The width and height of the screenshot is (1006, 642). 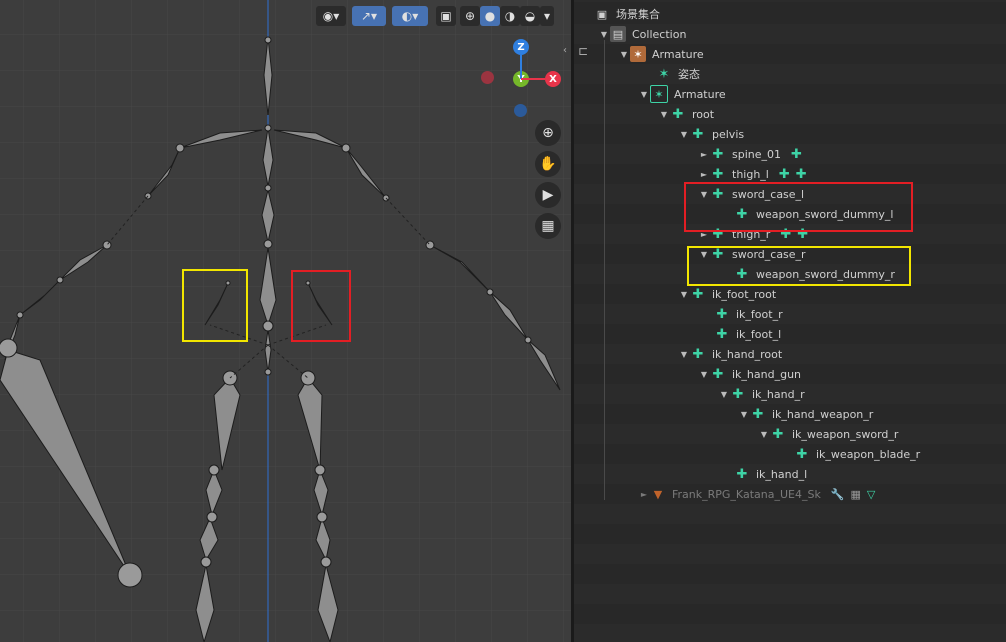 What do you see at coordinates (602, 14) in the screenshot?
I see `collection-box-icon: ▣` at bounding box center [602, 14].